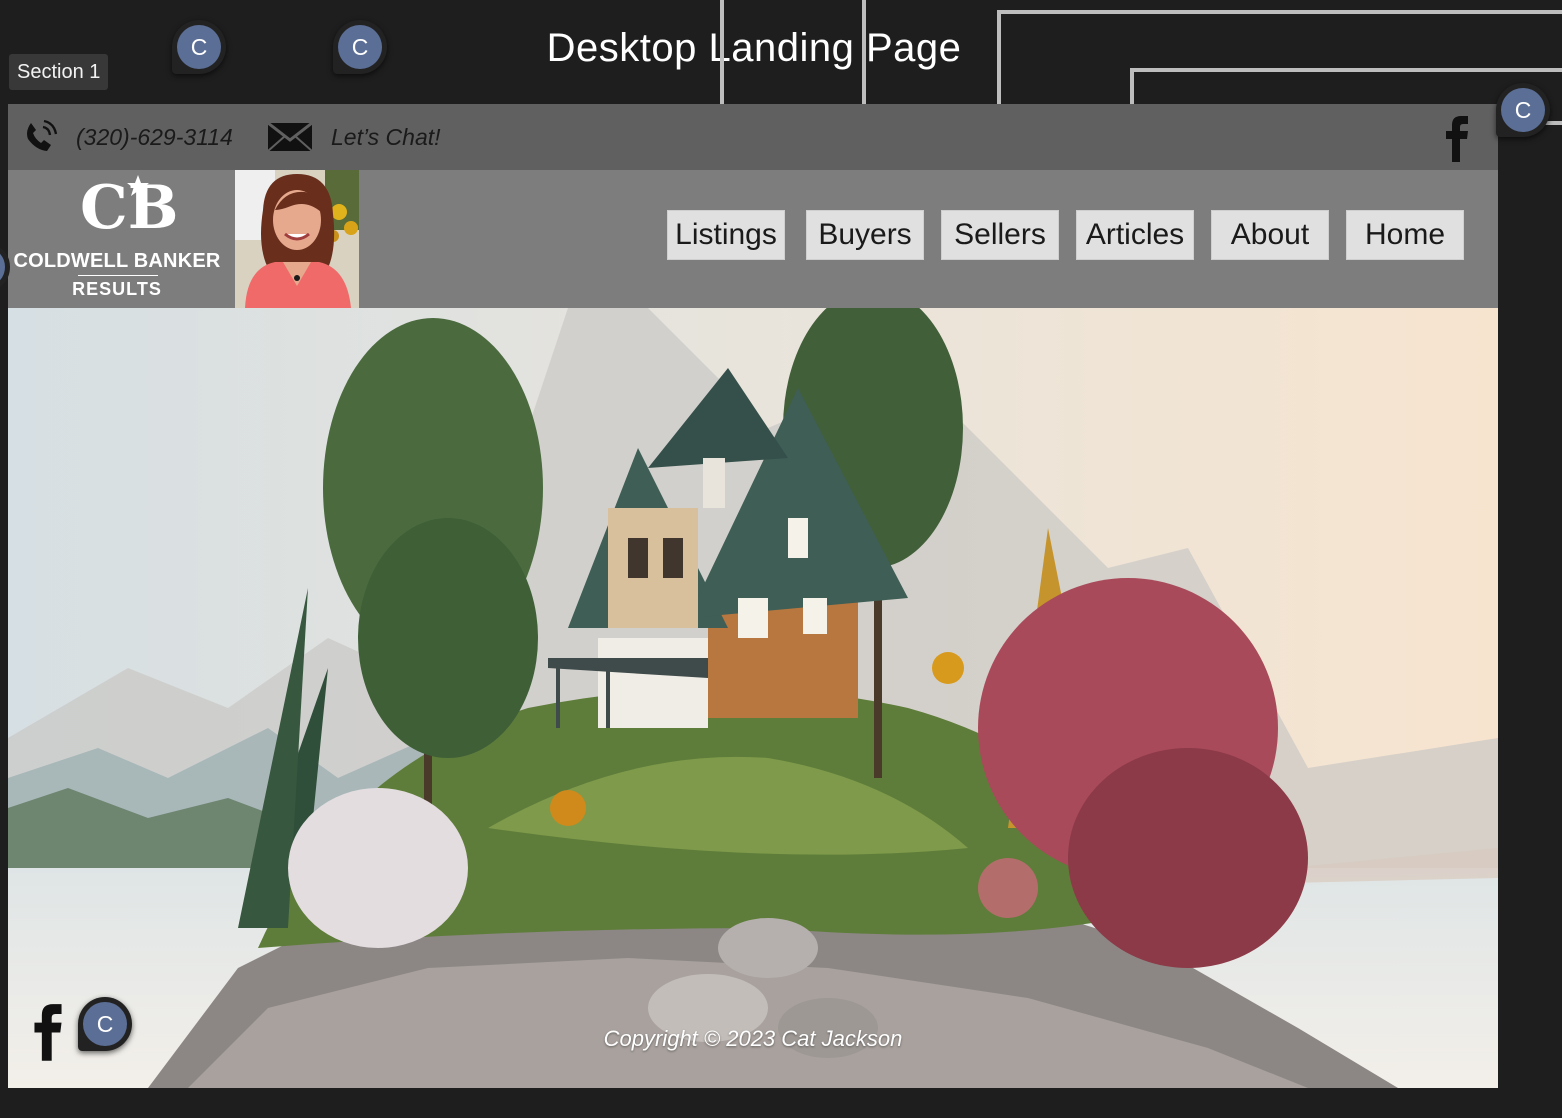 The image size is (1562, 1118). I want to click on coldwell-banker-logo: CB COLDWELL BANKER RESULTS, so click(117, 239).